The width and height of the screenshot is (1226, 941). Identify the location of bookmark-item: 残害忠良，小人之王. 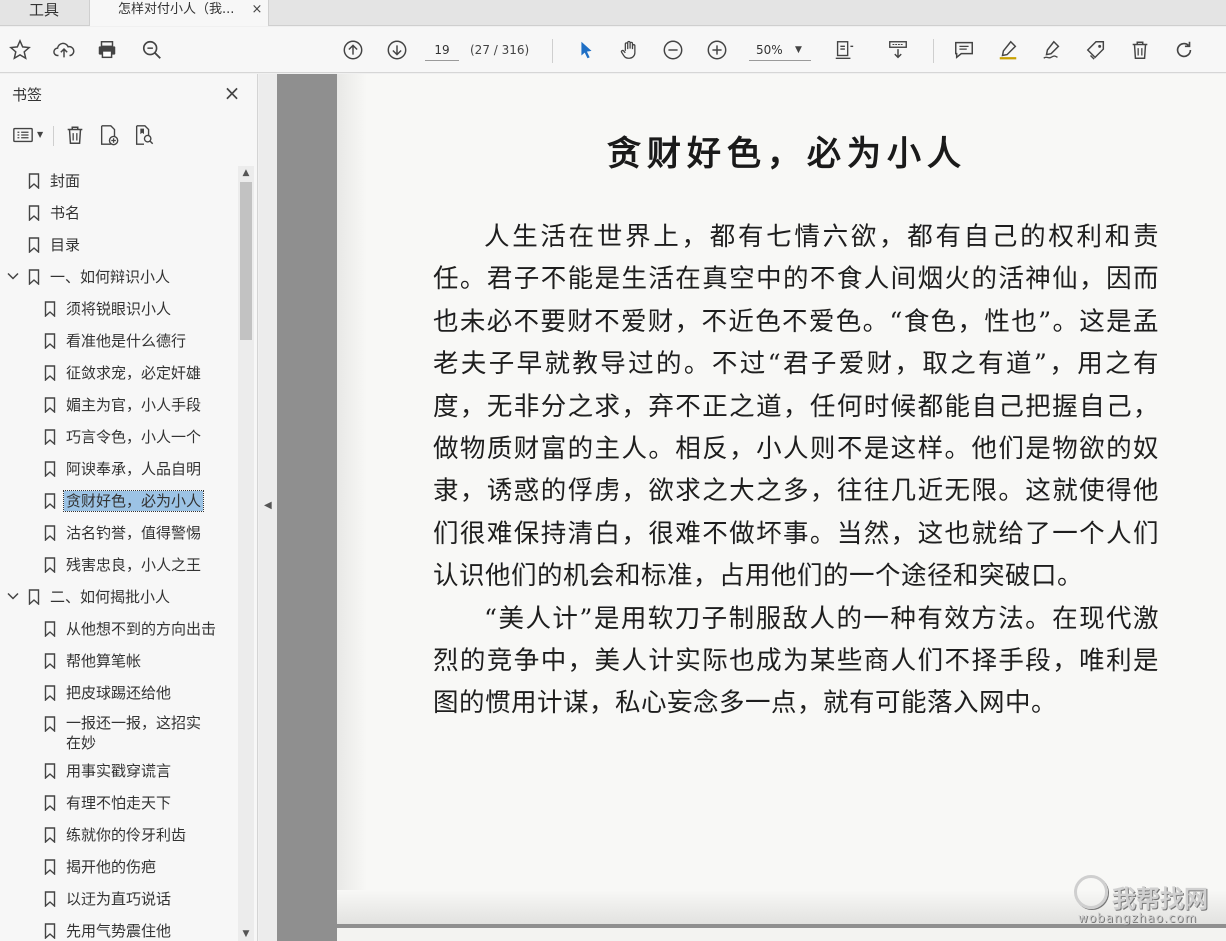
(122, 565).